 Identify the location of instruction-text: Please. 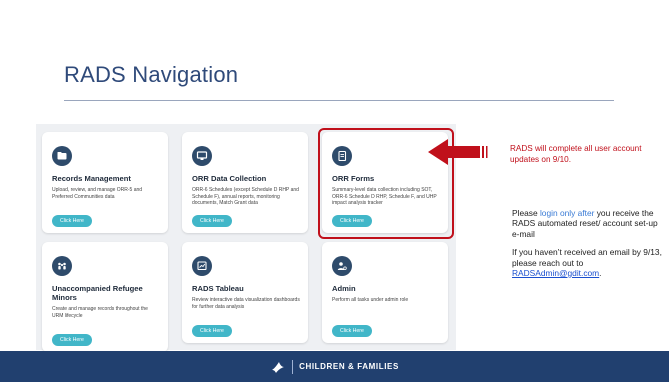
(526, 213).